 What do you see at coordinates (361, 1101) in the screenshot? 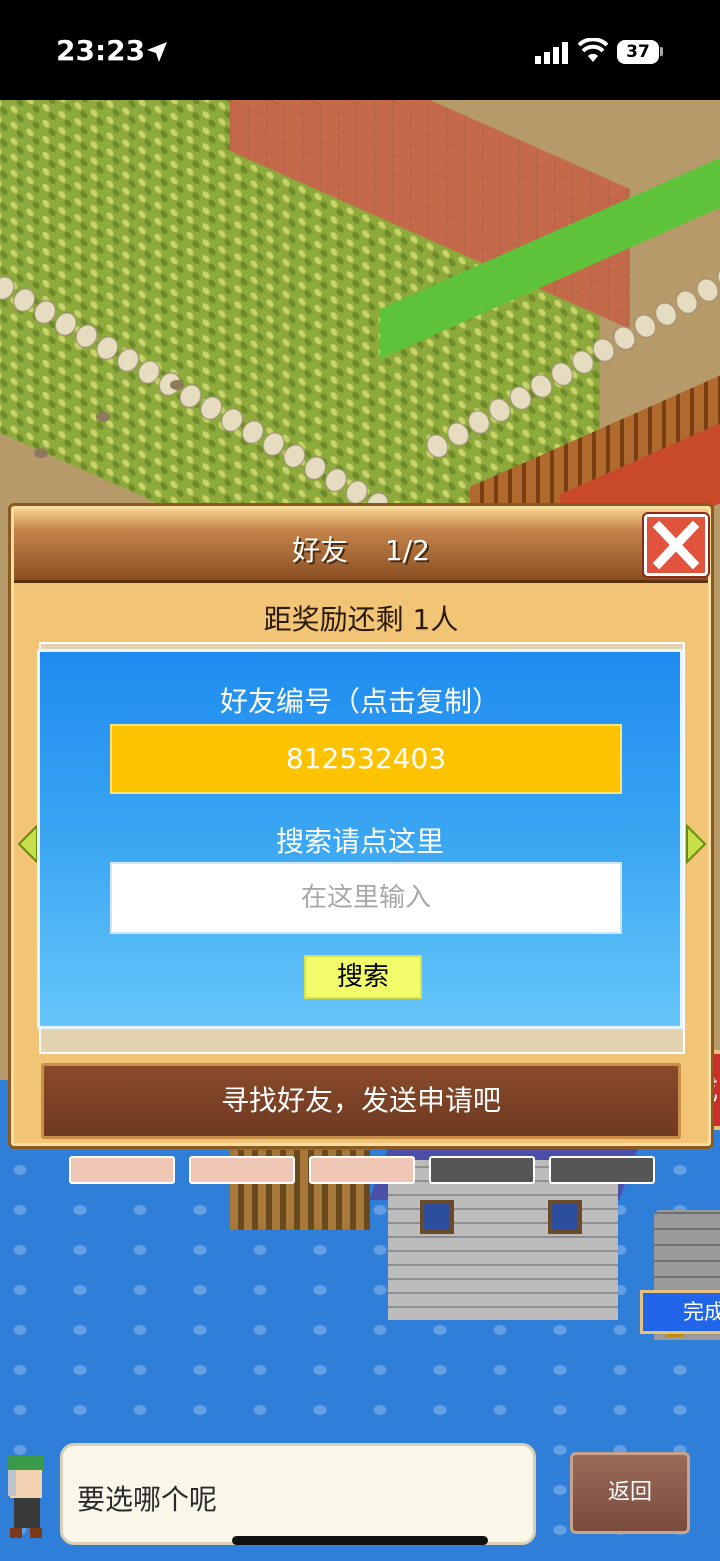
I see `find-friend-button: 寻找好友，发送申请吧` at bounding box center [361, 1101].